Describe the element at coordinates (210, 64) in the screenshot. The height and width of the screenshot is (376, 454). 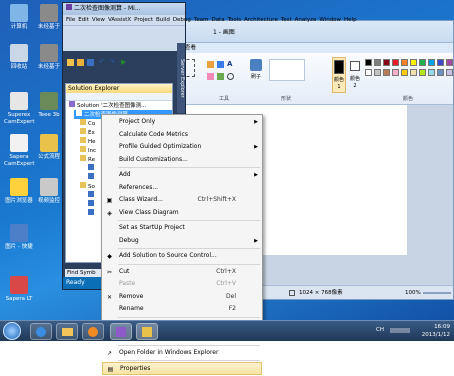
I see `pencil-icon` at that location.